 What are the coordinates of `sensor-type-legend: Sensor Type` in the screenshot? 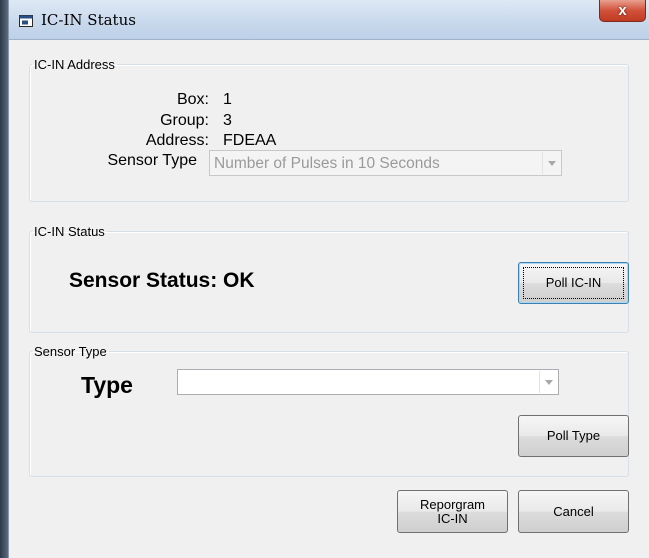 It's located at (70, 351).